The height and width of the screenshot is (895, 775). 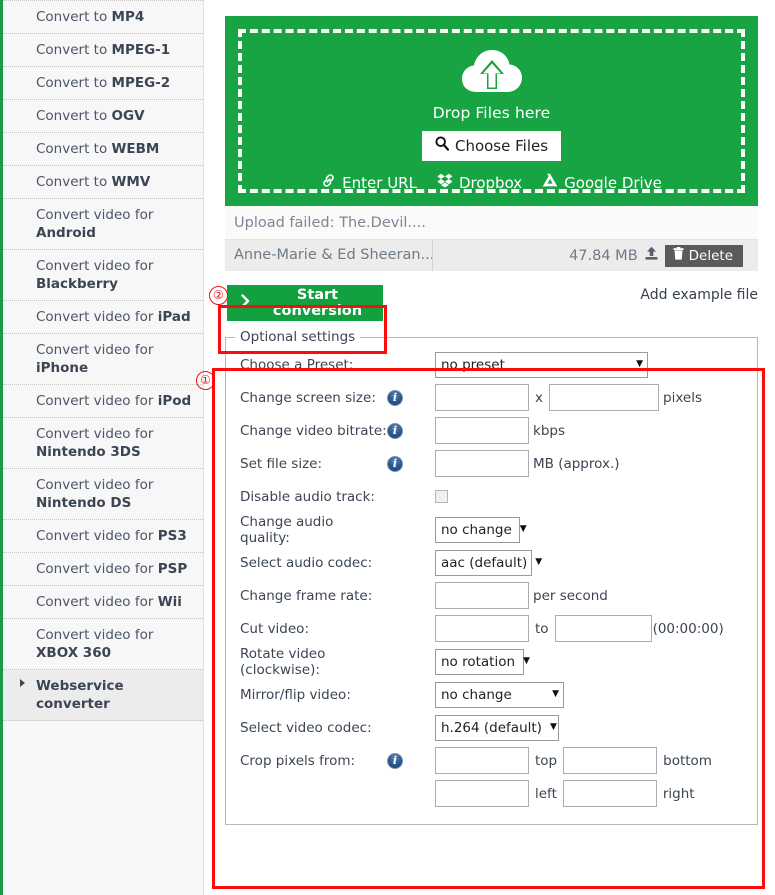 I want to click on sidebar-item-video-ipod: Convert video for iPod, so click(x=103, y=401).